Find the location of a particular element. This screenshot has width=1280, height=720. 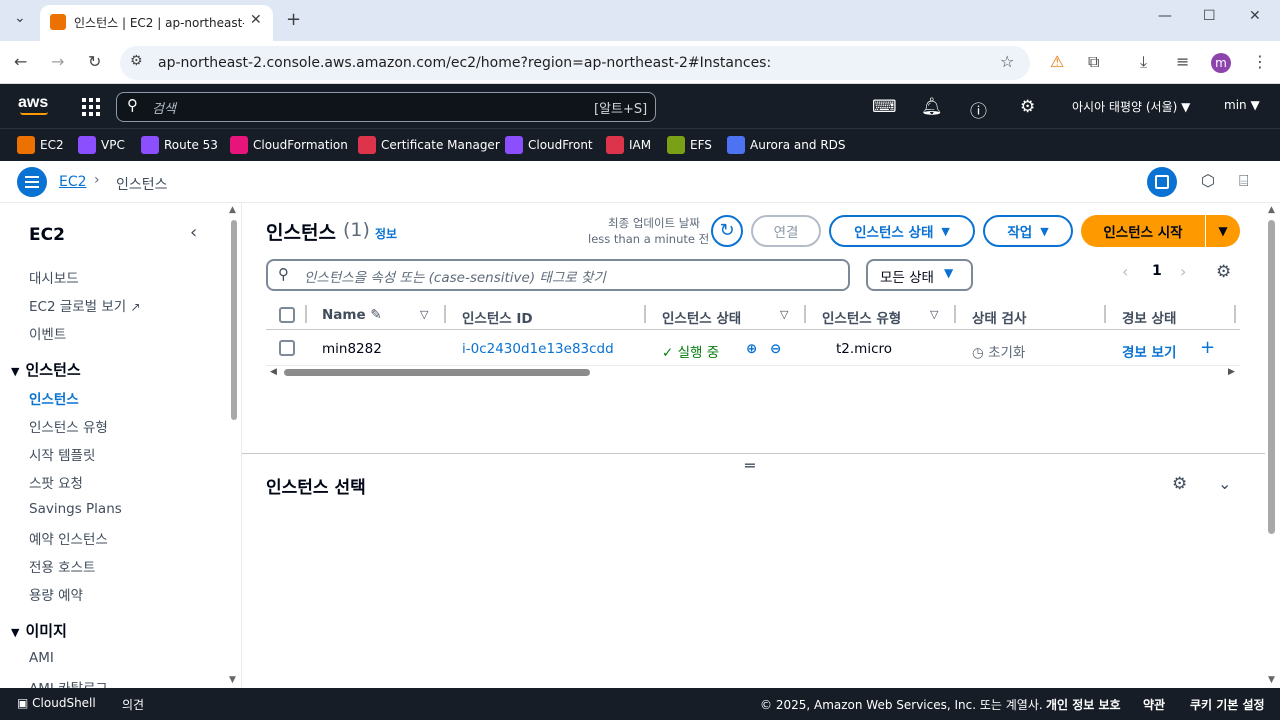

favorite-cloudformation: CloudFormation is located at coordinates (289, 145).